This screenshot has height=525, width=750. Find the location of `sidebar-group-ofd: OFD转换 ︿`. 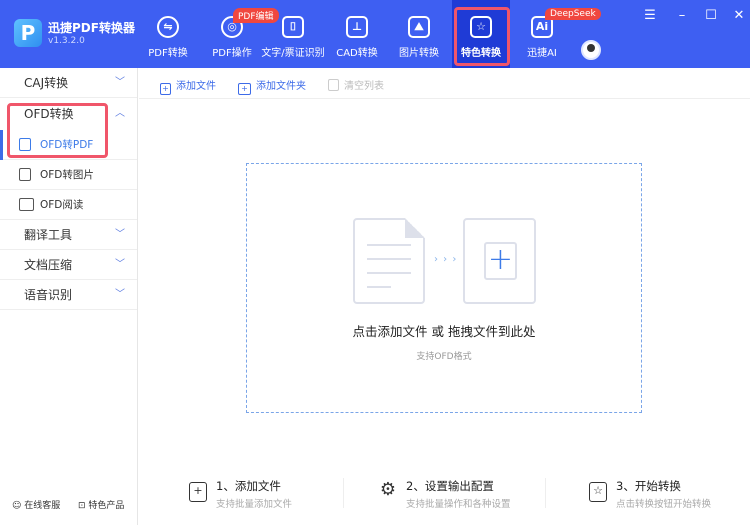

sidebar-group-ofd: OFD转换 ︿ is located at coordinates (68, 114).